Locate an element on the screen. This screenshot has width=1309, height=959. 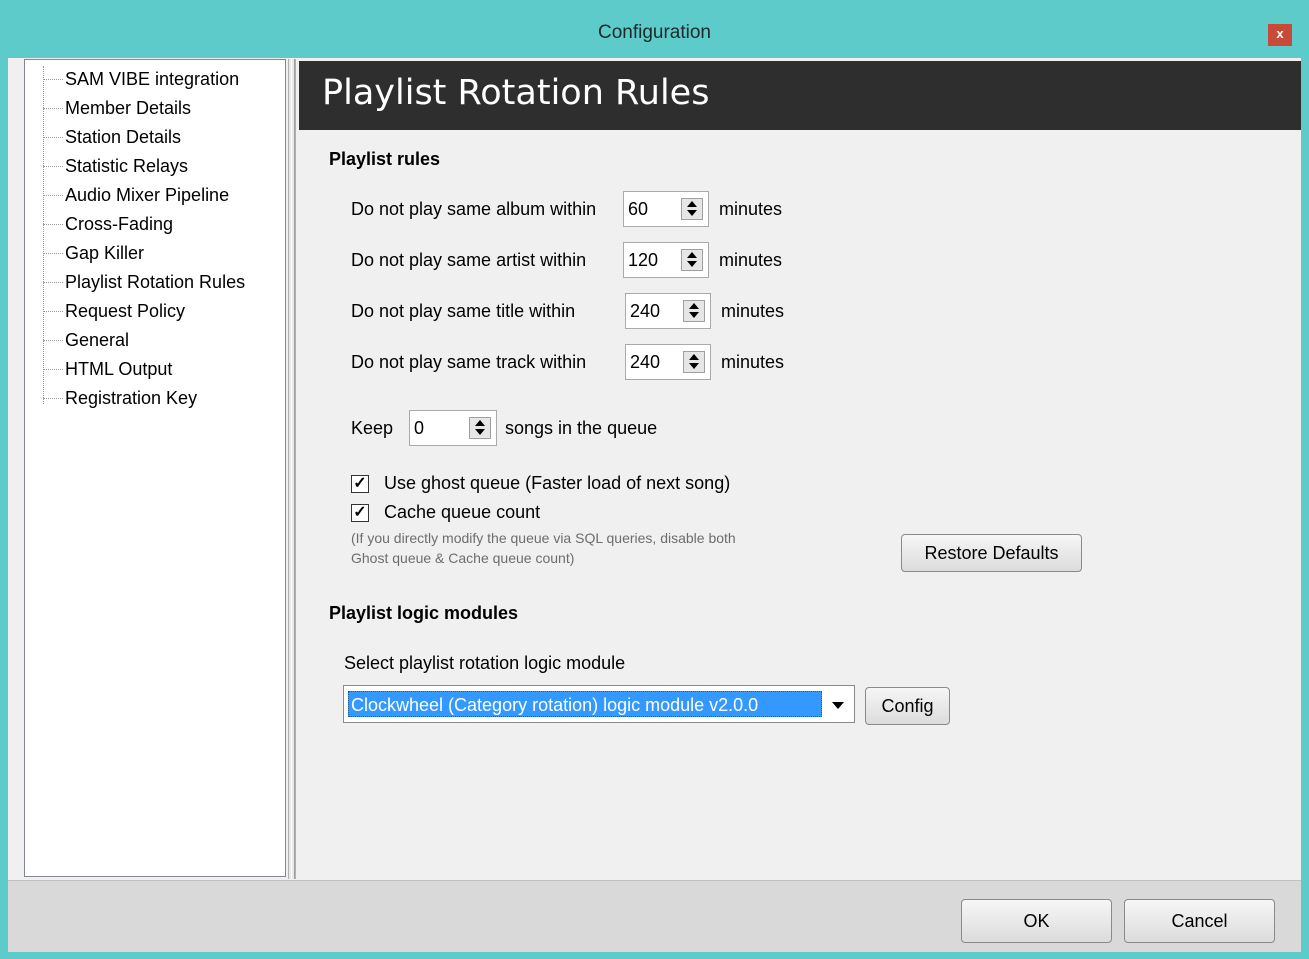
tree-item-member-details: Member Details is located at coordinates (108, 108).